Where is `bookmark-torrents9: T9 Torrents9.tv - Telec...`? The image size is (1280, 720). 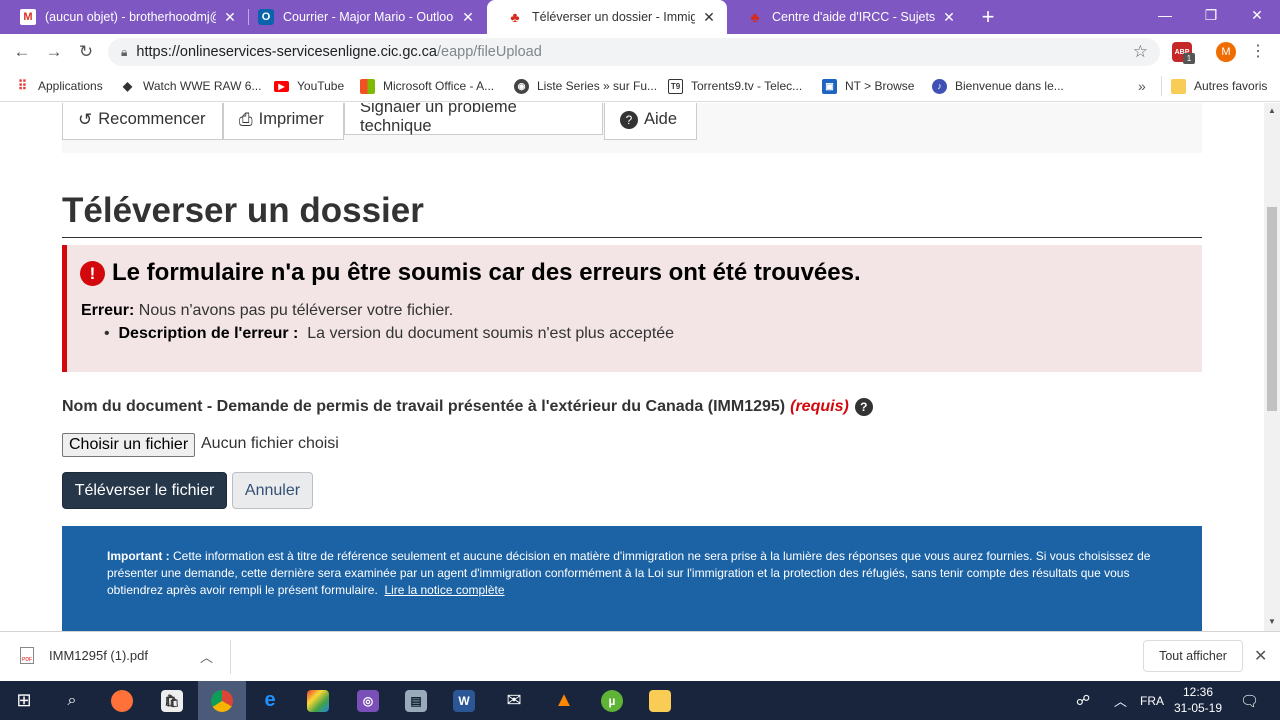 bookmark-torrents9: T9 Torrents9.tv - Telec... is located at coordinates (735, 86).